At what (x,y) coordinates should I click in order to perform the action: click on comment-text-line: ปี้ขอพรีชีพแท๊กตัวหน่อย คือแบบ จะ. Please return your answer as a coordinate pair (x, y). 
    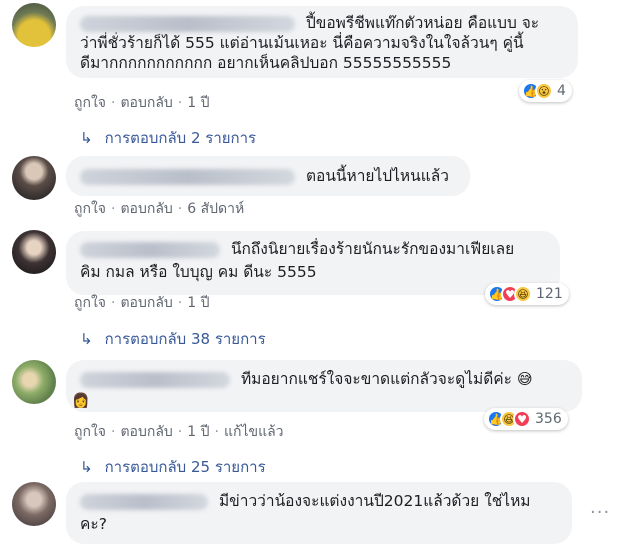
    Looking at the image, I should click on (422, 23).